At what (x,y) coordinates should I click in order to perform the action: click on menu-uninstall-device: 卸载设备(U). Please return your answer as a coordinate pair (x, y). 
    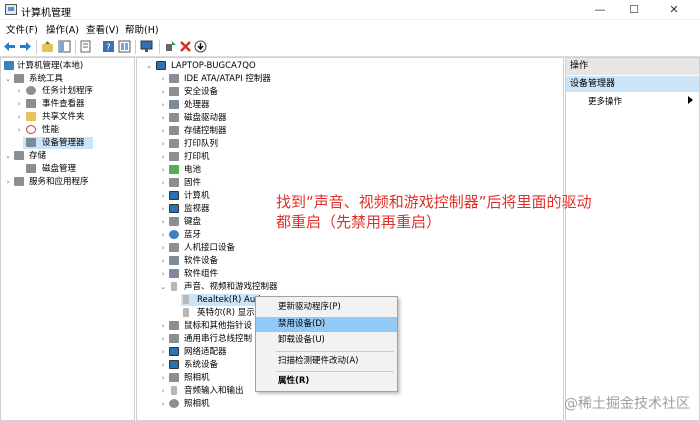
    Looking at the image, I should click on (326, 340).